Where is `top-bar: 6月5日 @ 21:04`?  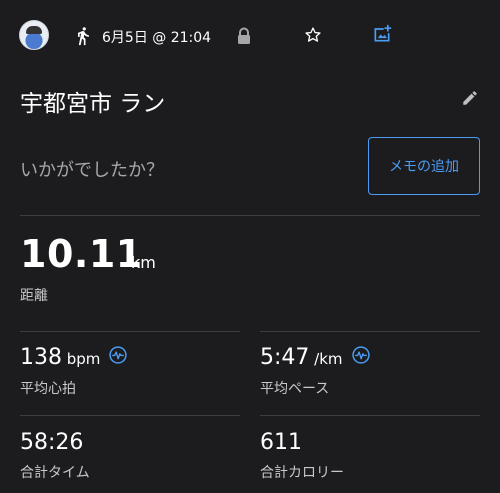
top-bar: 6月5日 @ 21:04 is located at coordinates (250, 36).